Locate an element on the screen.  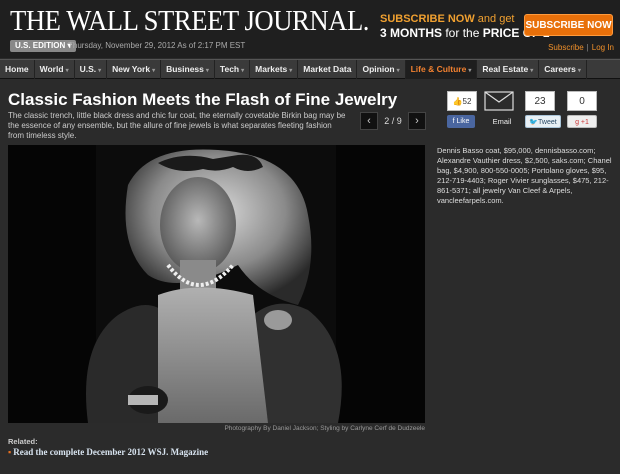
tweet-button: 🐦Tweet is located at coordinates (543, 121).